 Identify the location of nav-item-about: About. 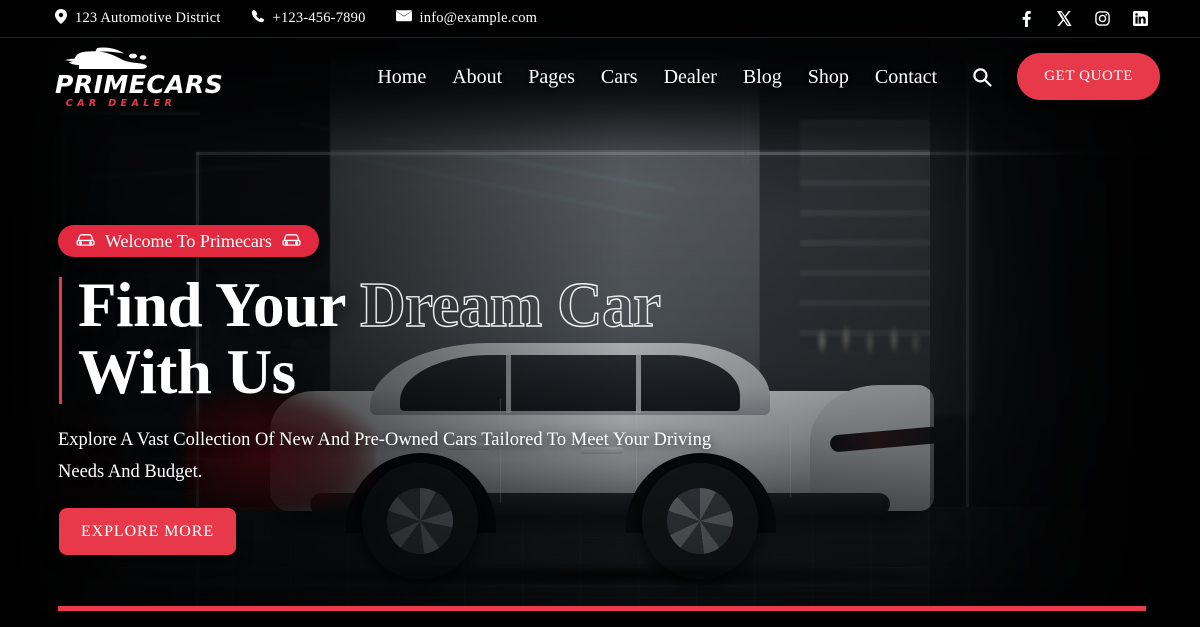
(477, 77).